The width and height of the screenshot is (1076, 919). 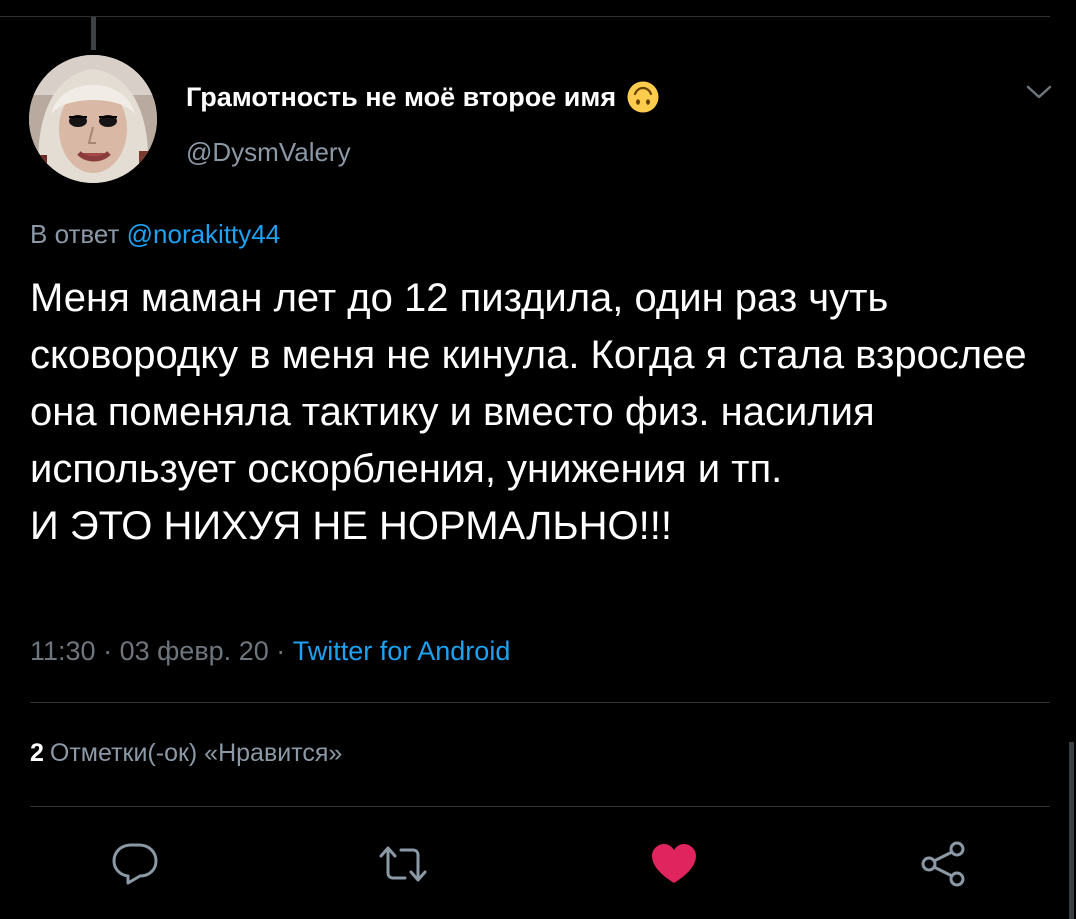 I want to click on reply-mention-link: @norakitty44, so click(x=204, y=234).